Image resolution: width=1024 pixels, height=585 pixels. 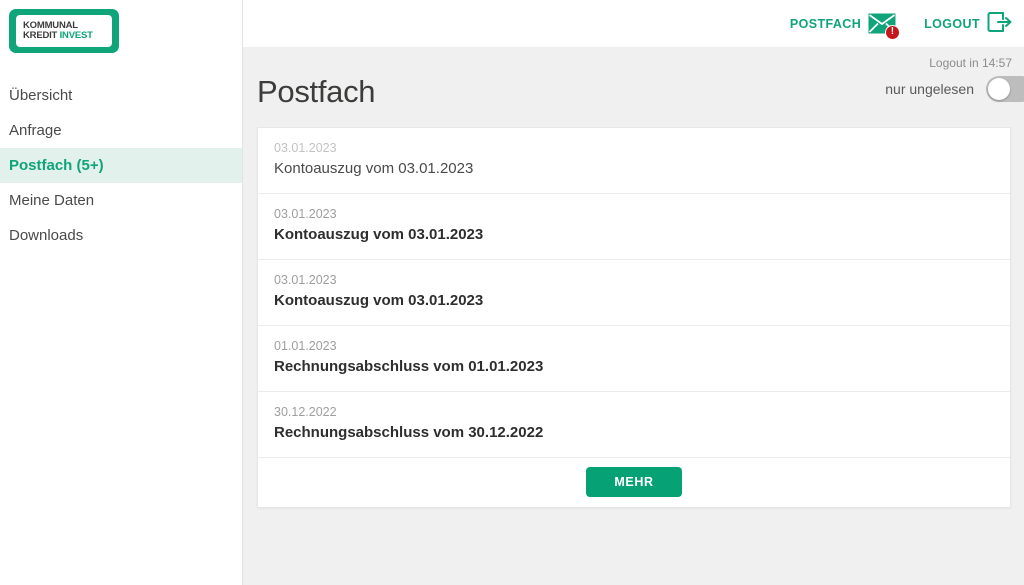 I want to click on logout-icon-svg, so click(x=999, y=22).